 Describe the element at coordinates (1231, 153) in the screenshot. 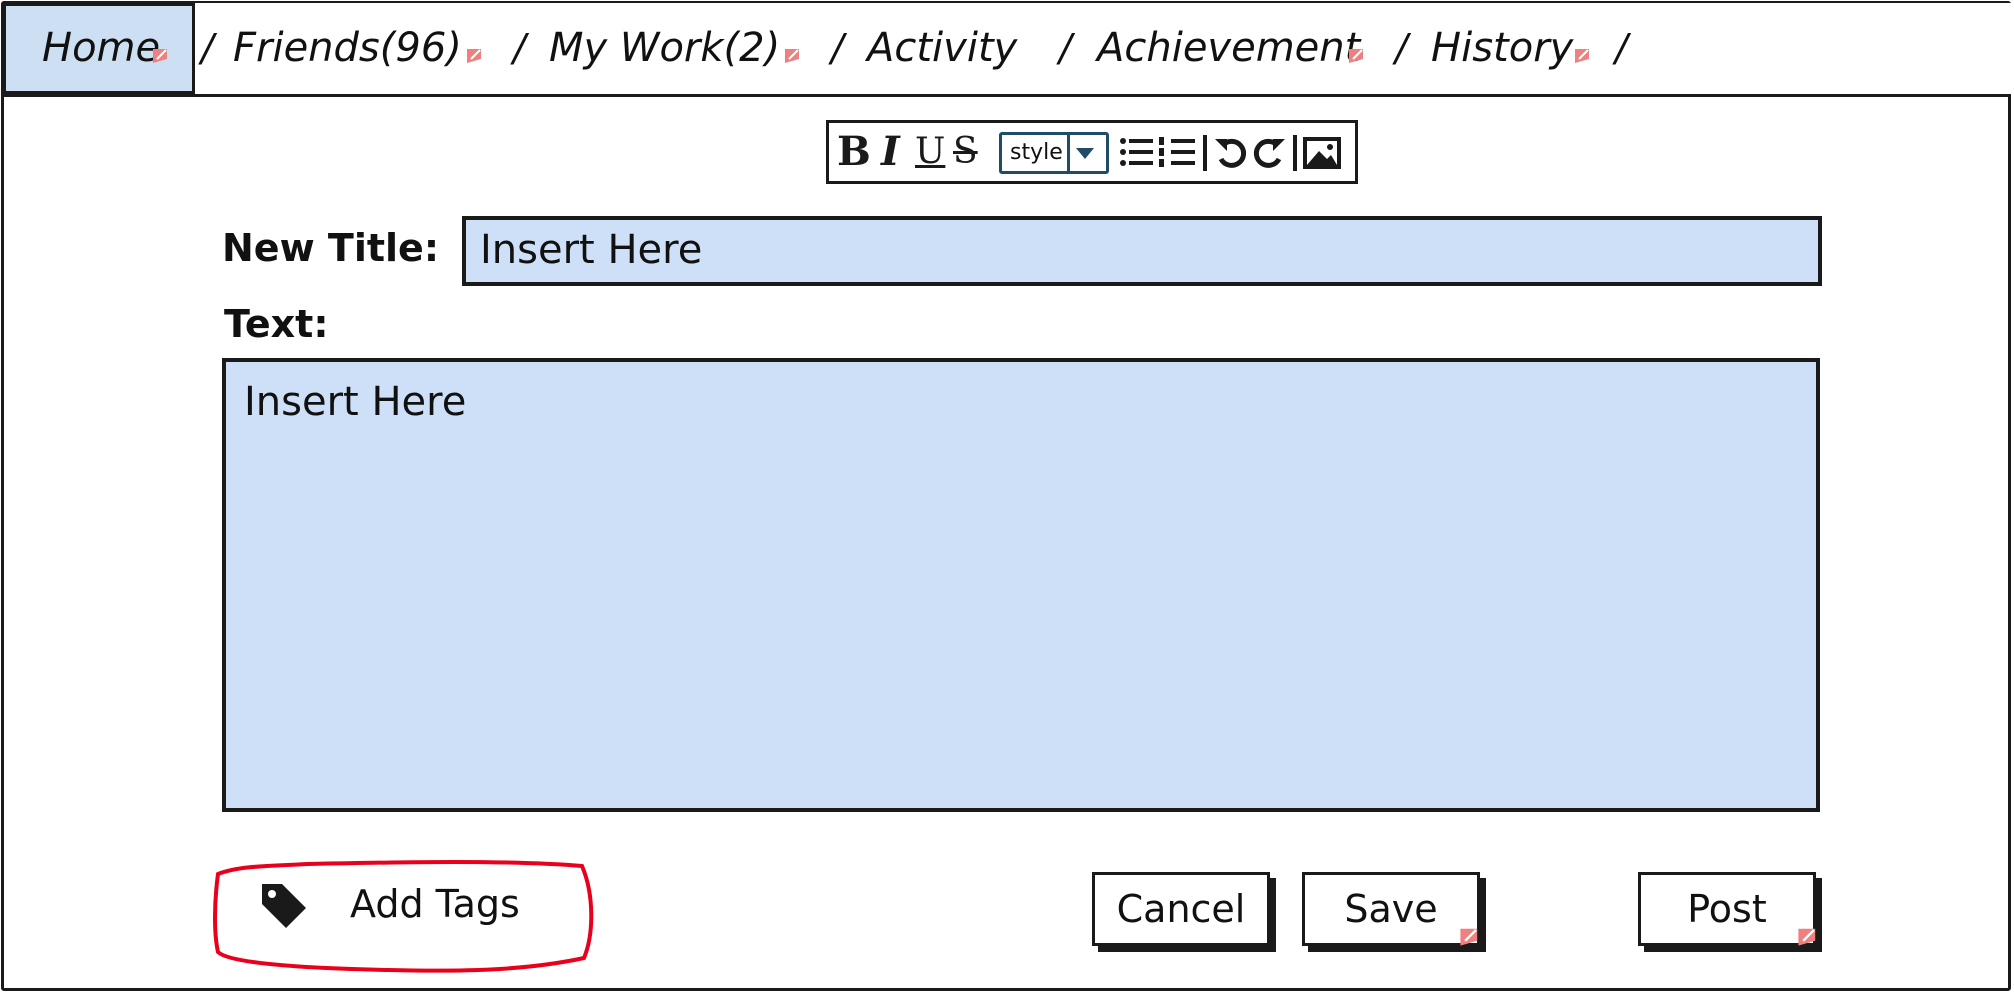

I see `undo-icon` at that location.